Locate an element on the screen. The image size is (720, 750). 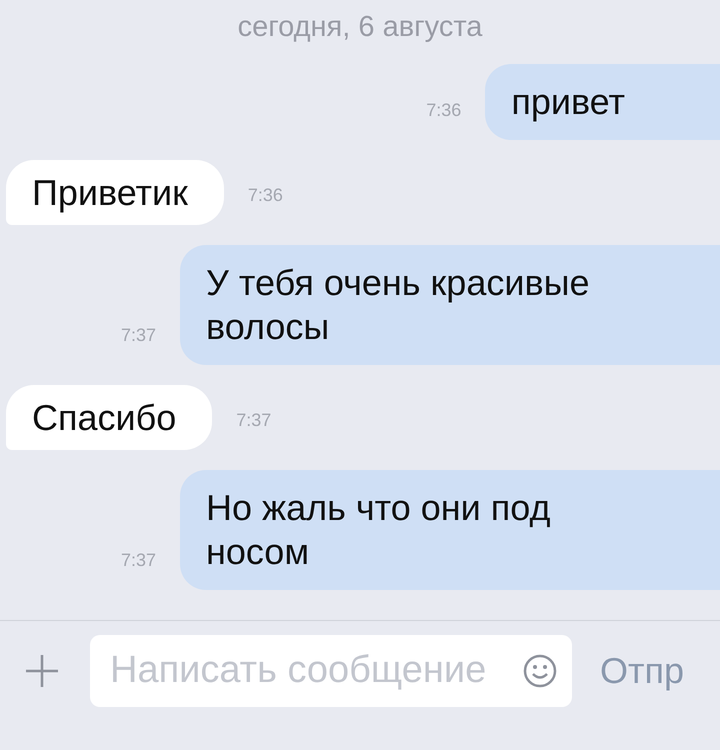
smiley-icon is located at coordinates (540, 670).